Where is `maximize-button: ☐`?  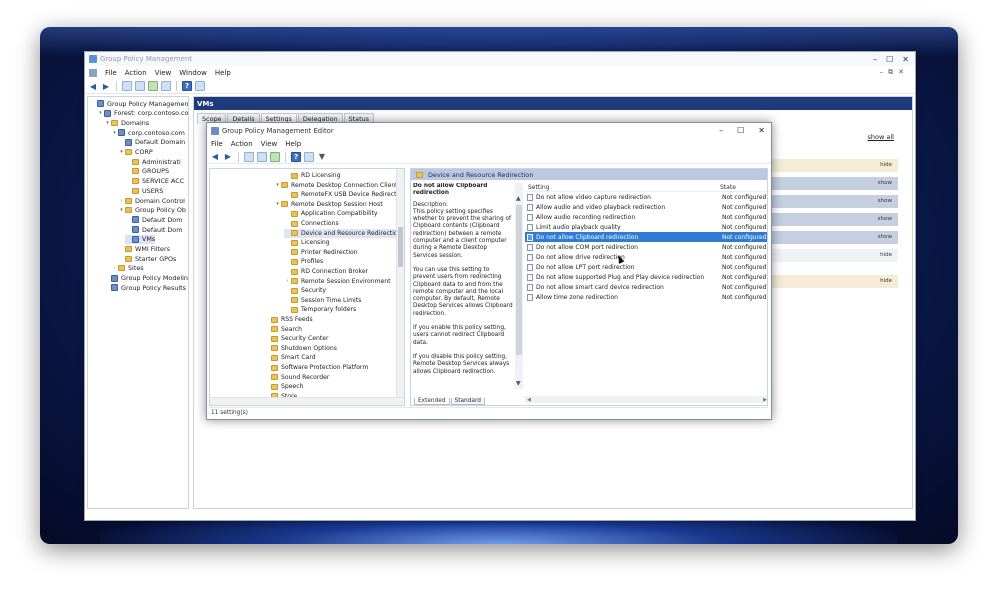 maximize-button: ☐ is located at coordinates (889, 59).